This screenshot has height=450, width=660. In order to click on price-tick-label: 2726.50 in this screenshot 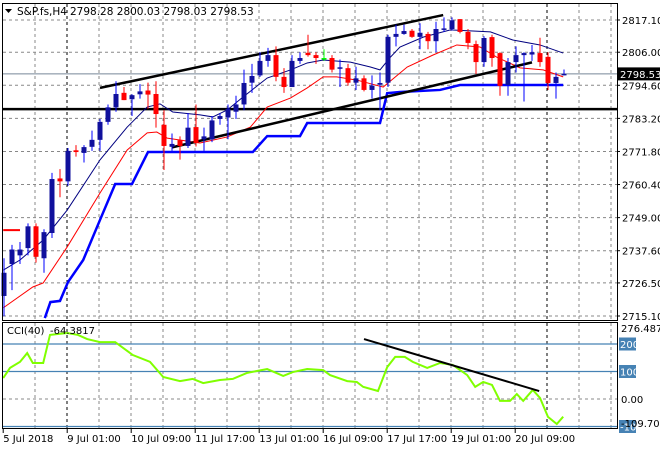, I will do `click(641, 284)`.